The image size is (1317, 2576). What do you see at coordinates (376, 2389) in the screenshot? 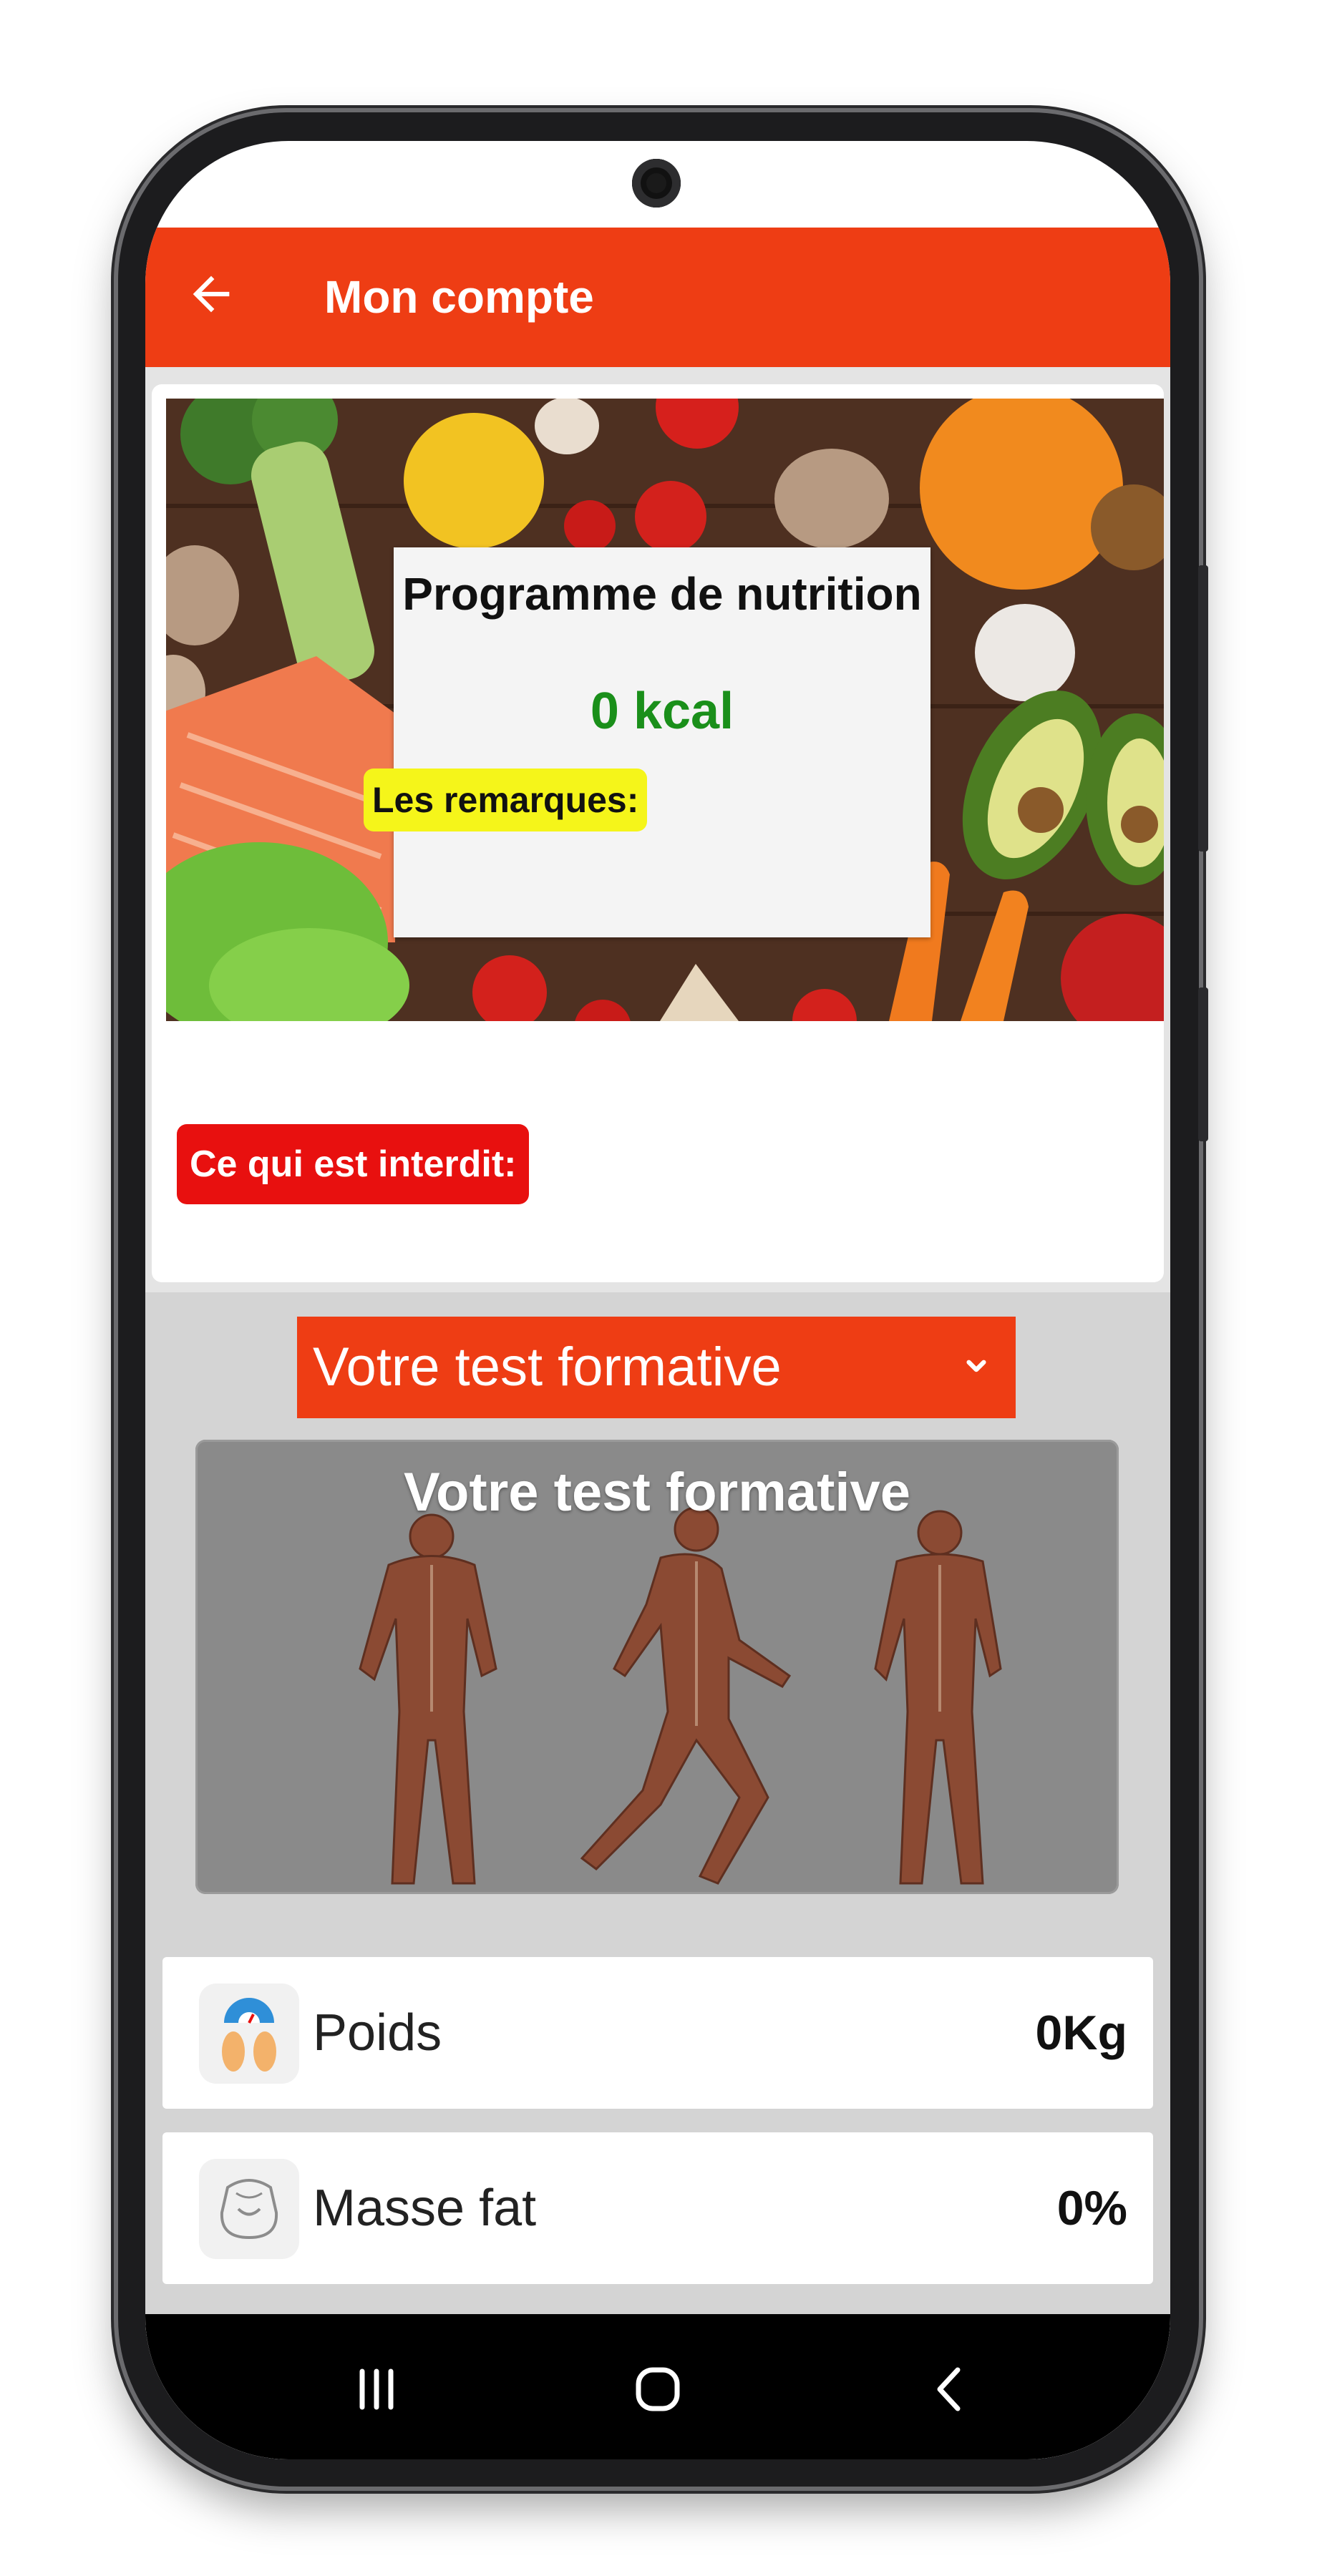
I see `recents-icon` at bounding box center [376, 2389].